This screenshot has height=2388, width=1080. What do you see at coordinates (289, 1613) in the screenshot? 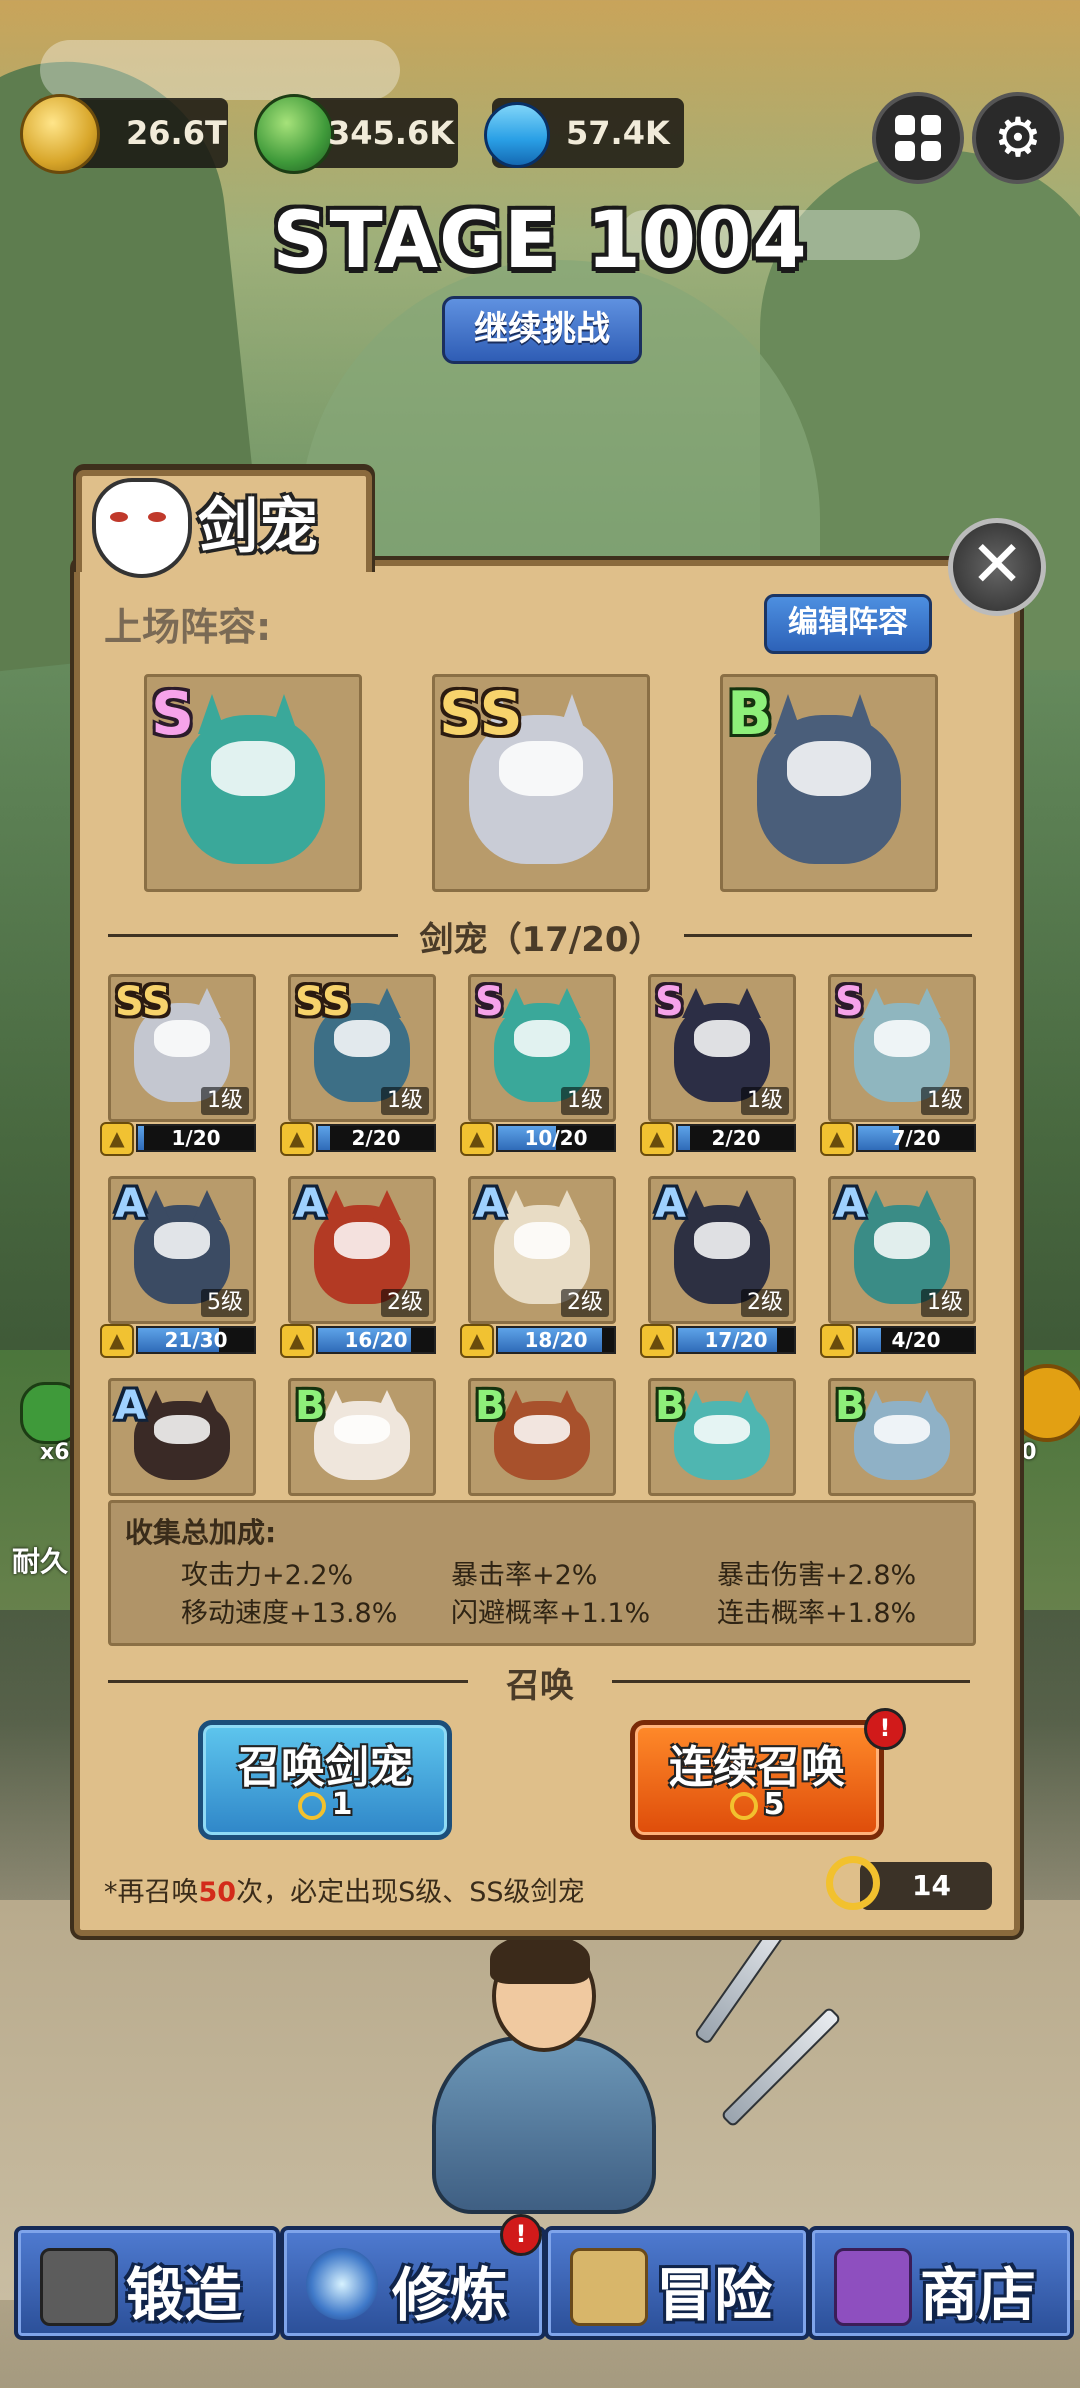
I see `bonus-move-speed: 移动速度+13.8%` at bounding box center [289, 1613].